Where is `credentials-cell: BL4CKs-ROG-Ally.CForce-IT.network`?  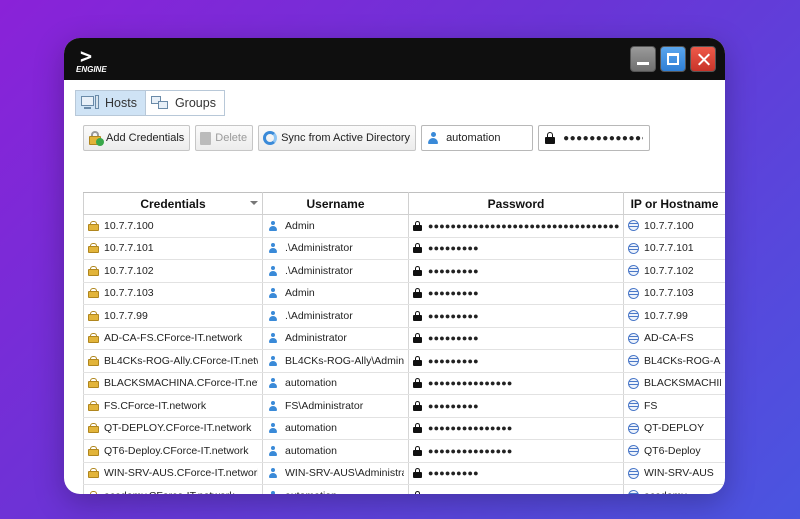
credentials-cell: BL4CKs-ROG-Ally.CForce-IT.network is located at coordinates (173, 361).